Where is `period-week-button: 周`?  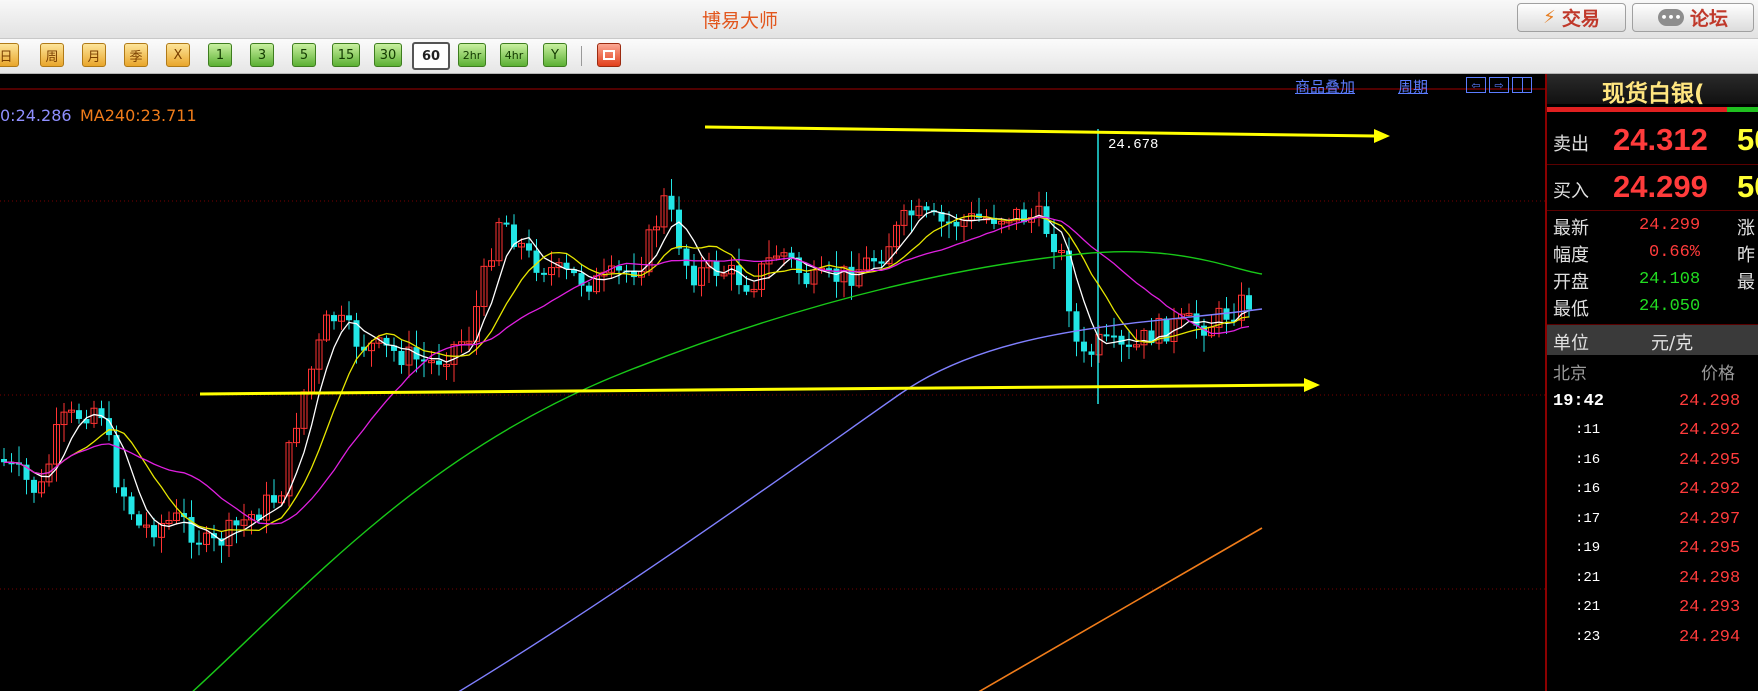
period-week-button: 周 is located at coordinates (52, 55).